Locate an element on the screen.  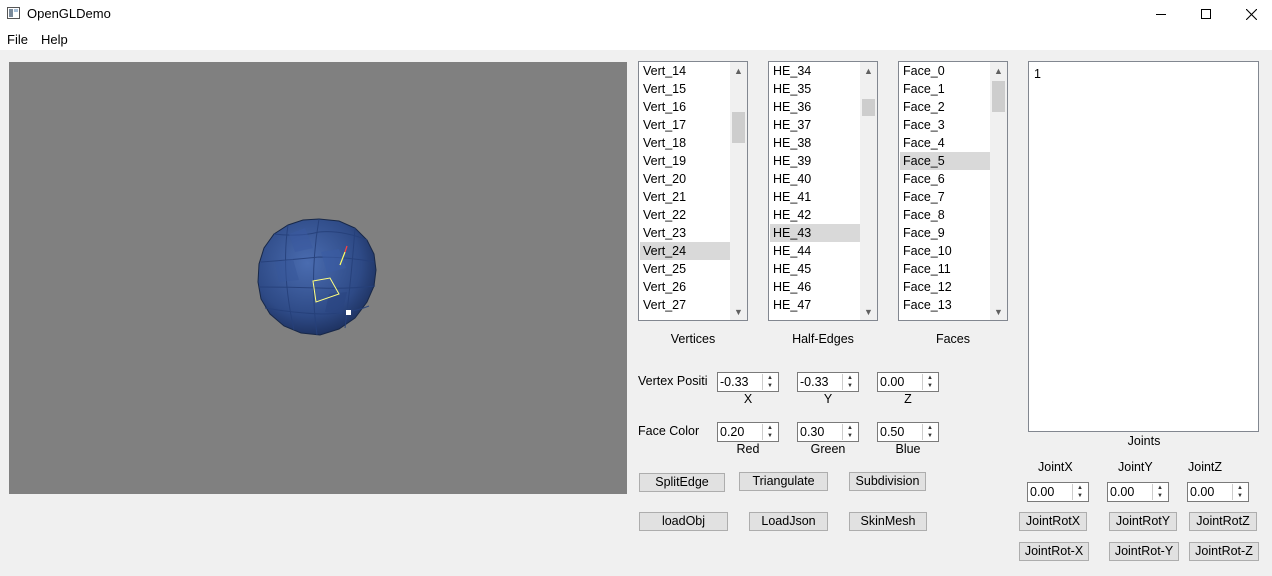
halfedges-list-item: HE_41 is located at coordinates (815, 197).